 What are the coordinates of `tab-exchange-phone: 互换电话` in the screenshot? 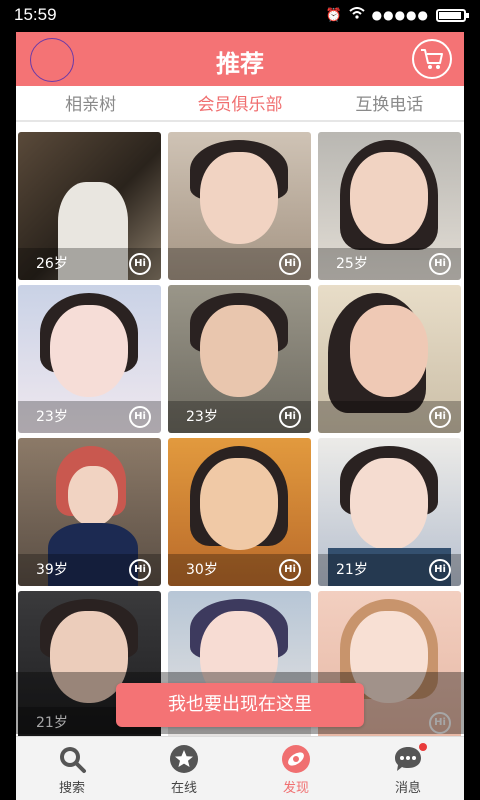 It's located at (389, 103).